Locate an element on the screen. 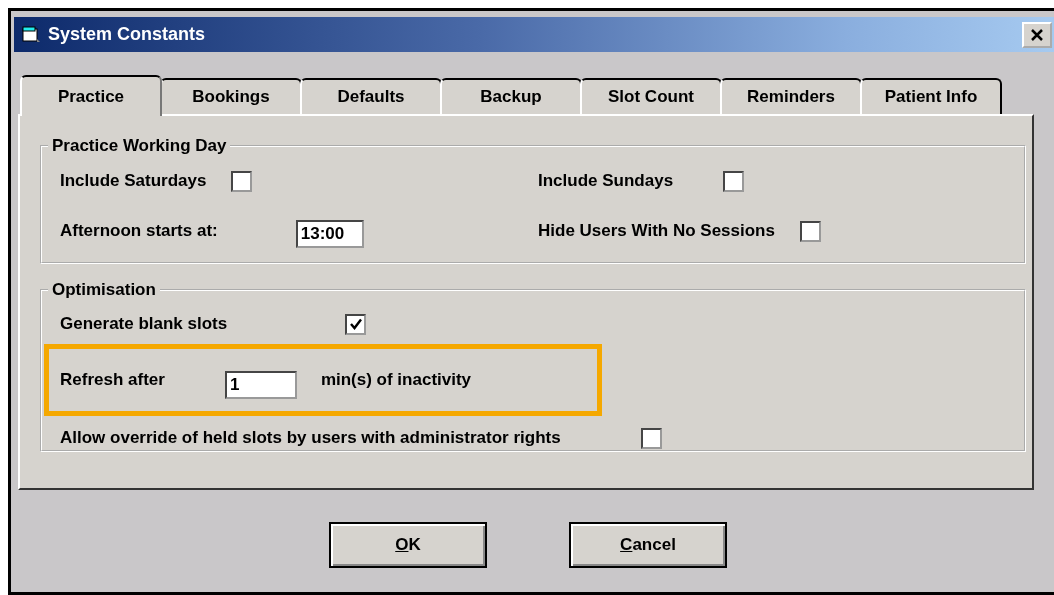 The image size is (1054, 595). unit-label: min(s) of inactivity is located at coordinates (396, 380).